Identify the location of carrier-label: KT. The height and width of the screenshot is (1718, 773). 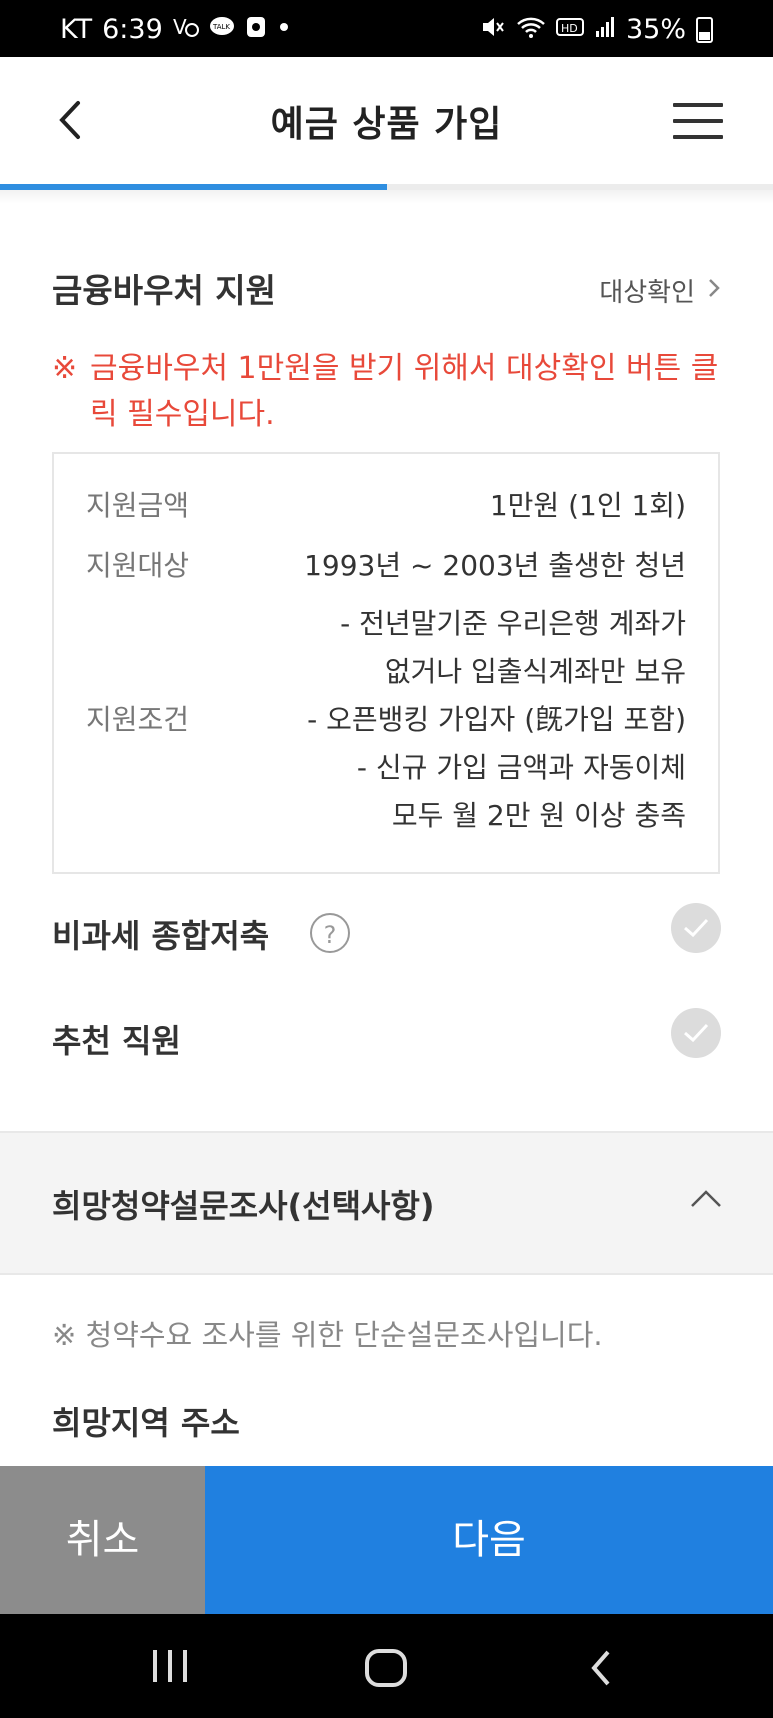
(76, 29).